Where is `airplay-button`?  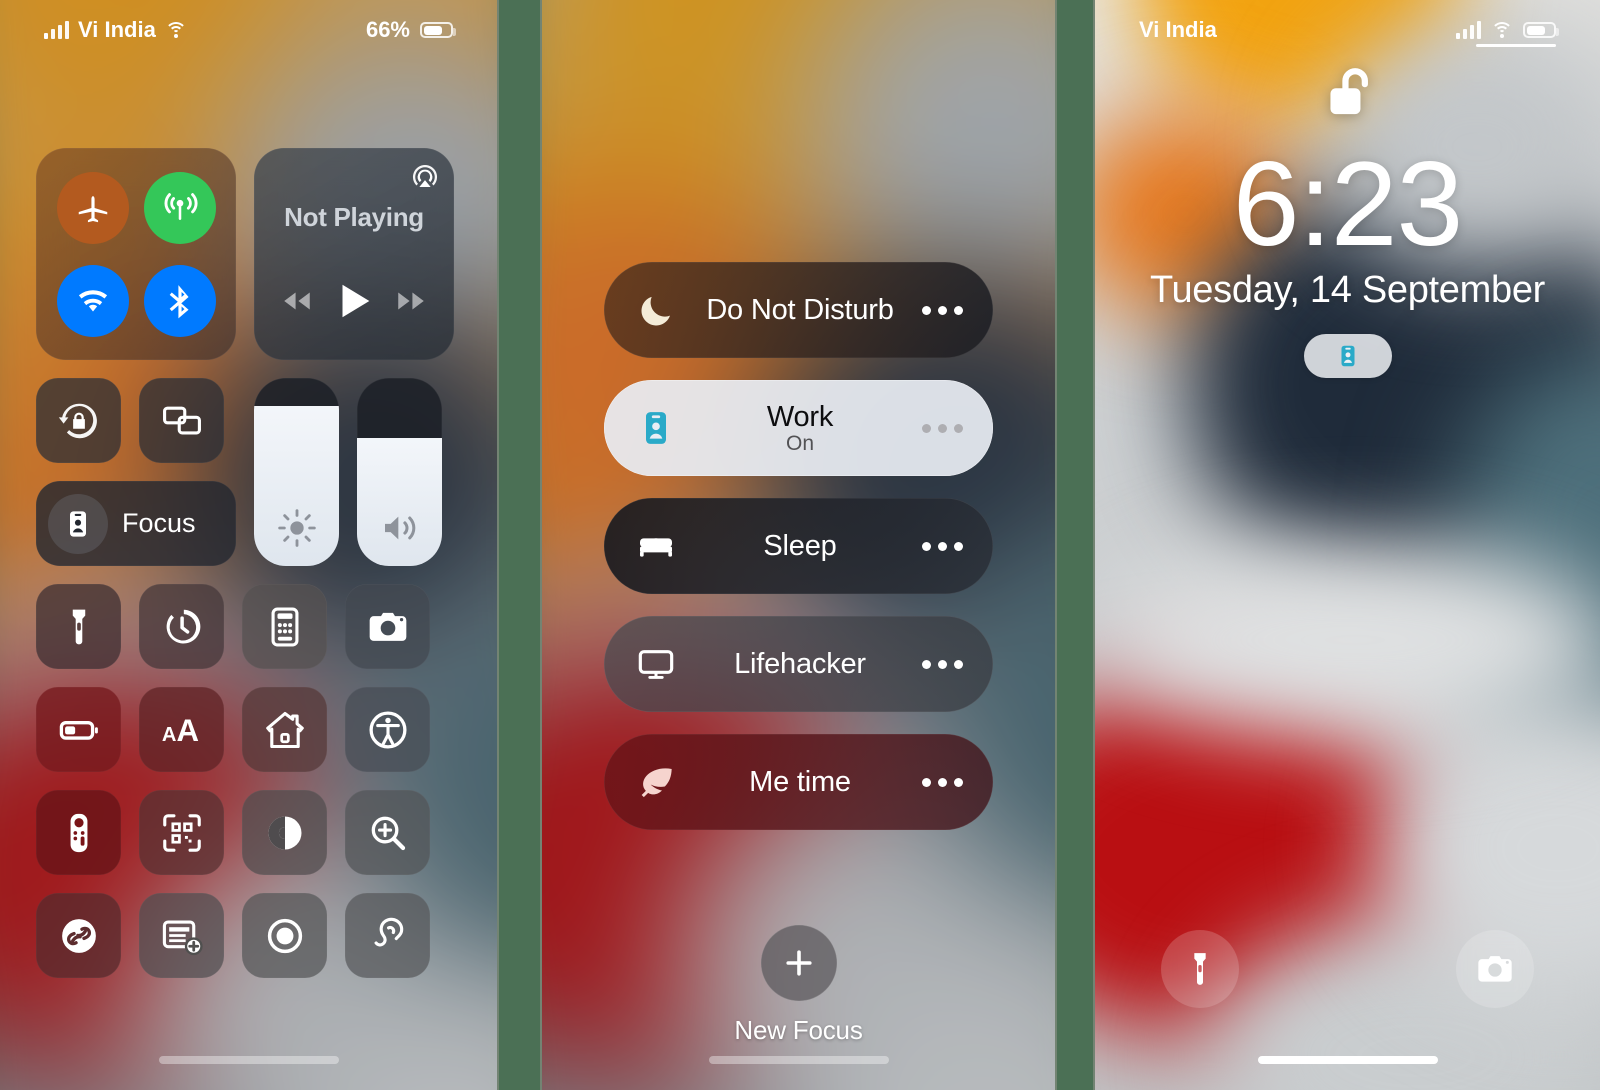 airplay-button is located at coordinates (425, 177).